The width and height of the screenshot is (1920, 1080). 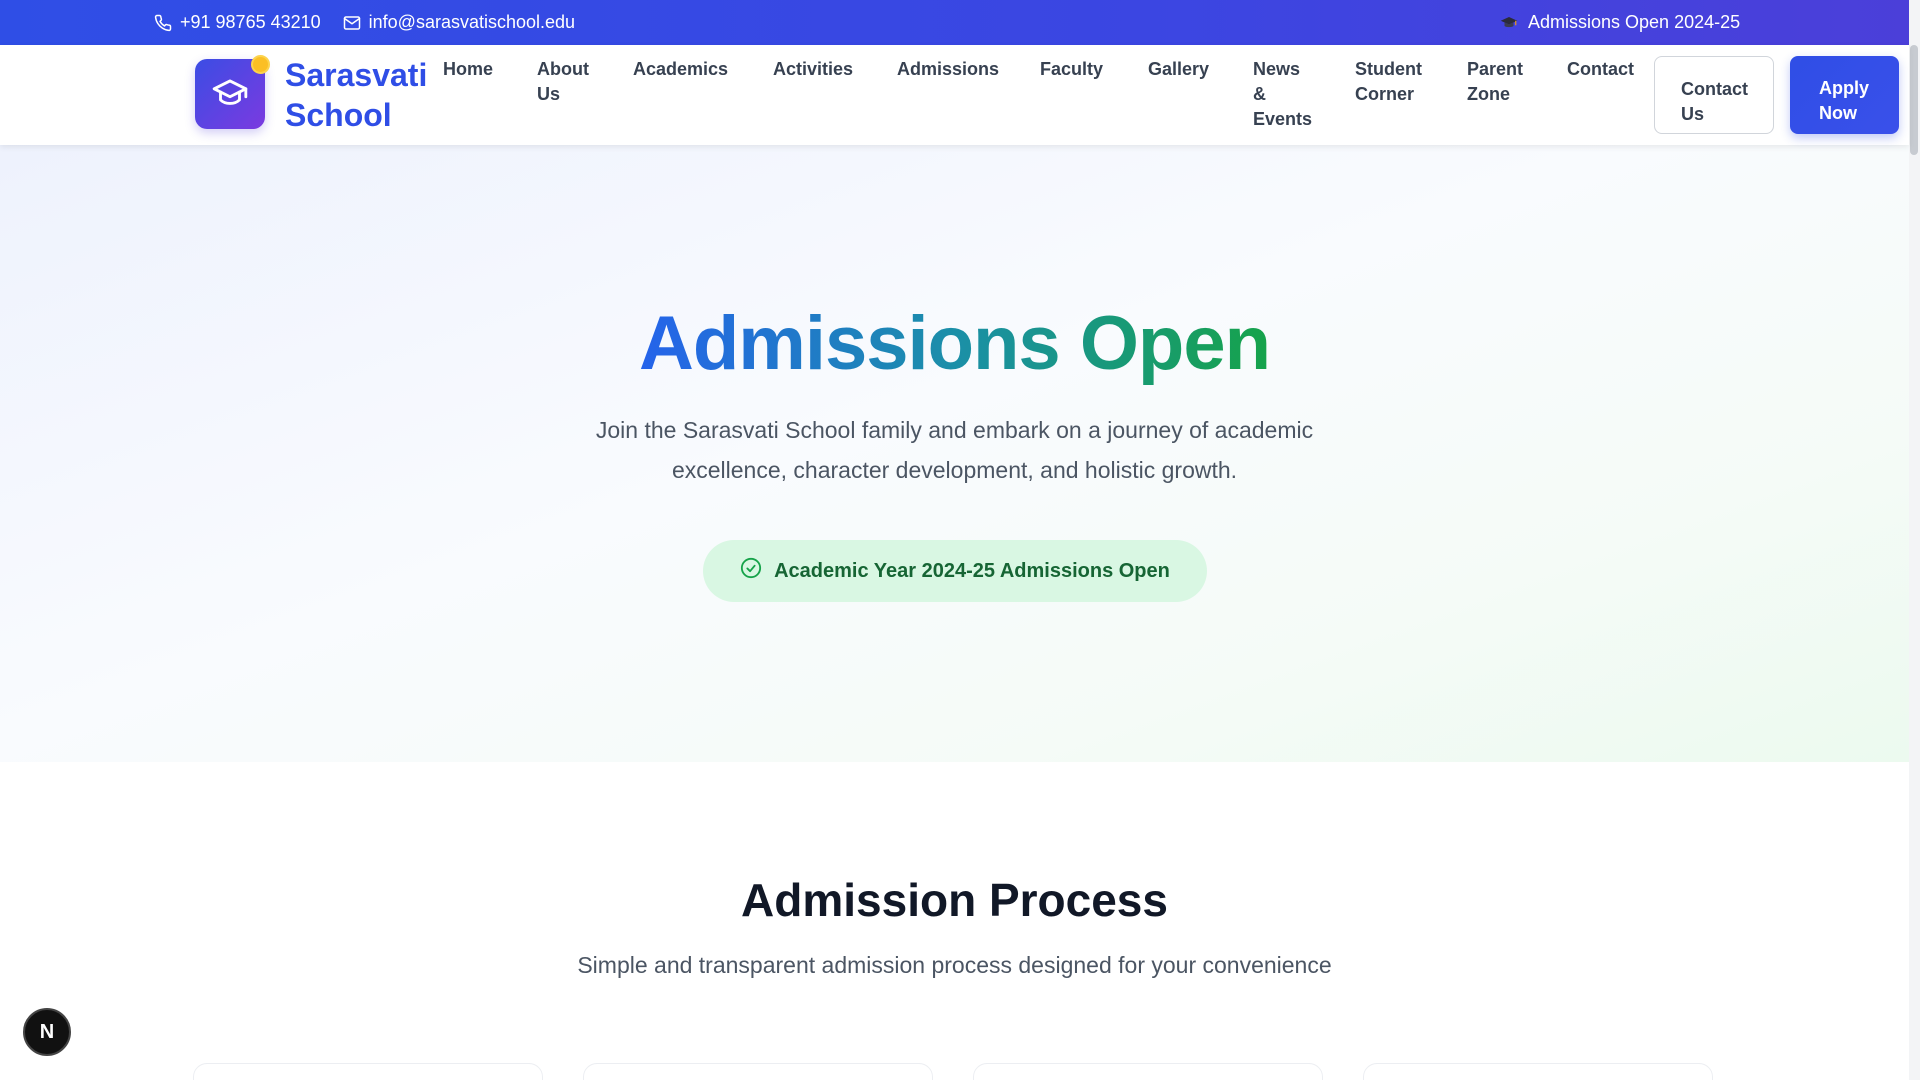 I want to click on nav-academics: Academics, so click(x=680, y=69).